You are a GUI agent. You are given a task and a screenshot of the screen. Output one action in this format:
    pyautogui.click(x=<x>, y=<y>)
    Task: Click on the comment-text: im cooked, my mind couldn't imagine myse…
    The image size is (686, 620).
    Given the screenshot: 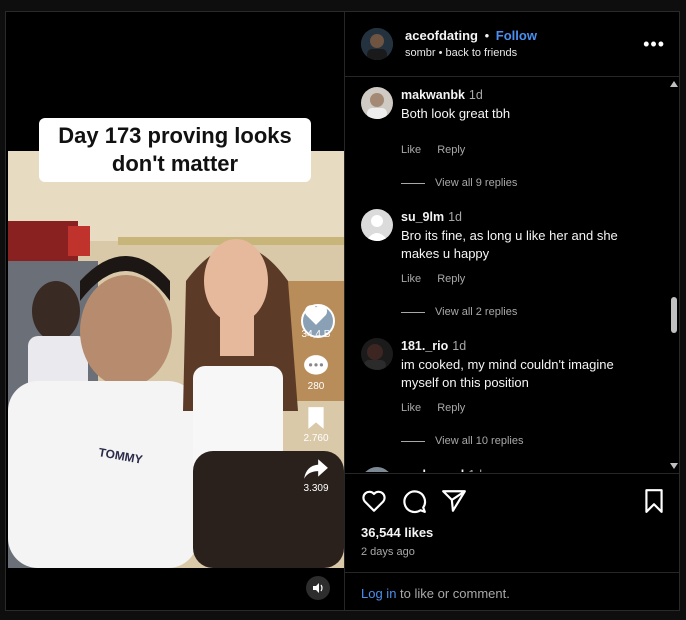 What is the action you would take?
    pyautogui.click(x=507, y=373)
    